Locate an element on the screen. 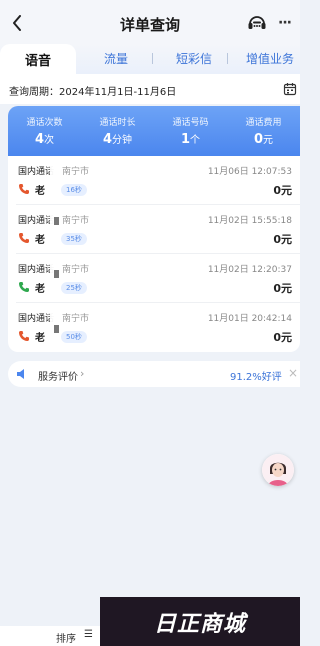  sort-button: 排序 is located at coordinates (66, 637).